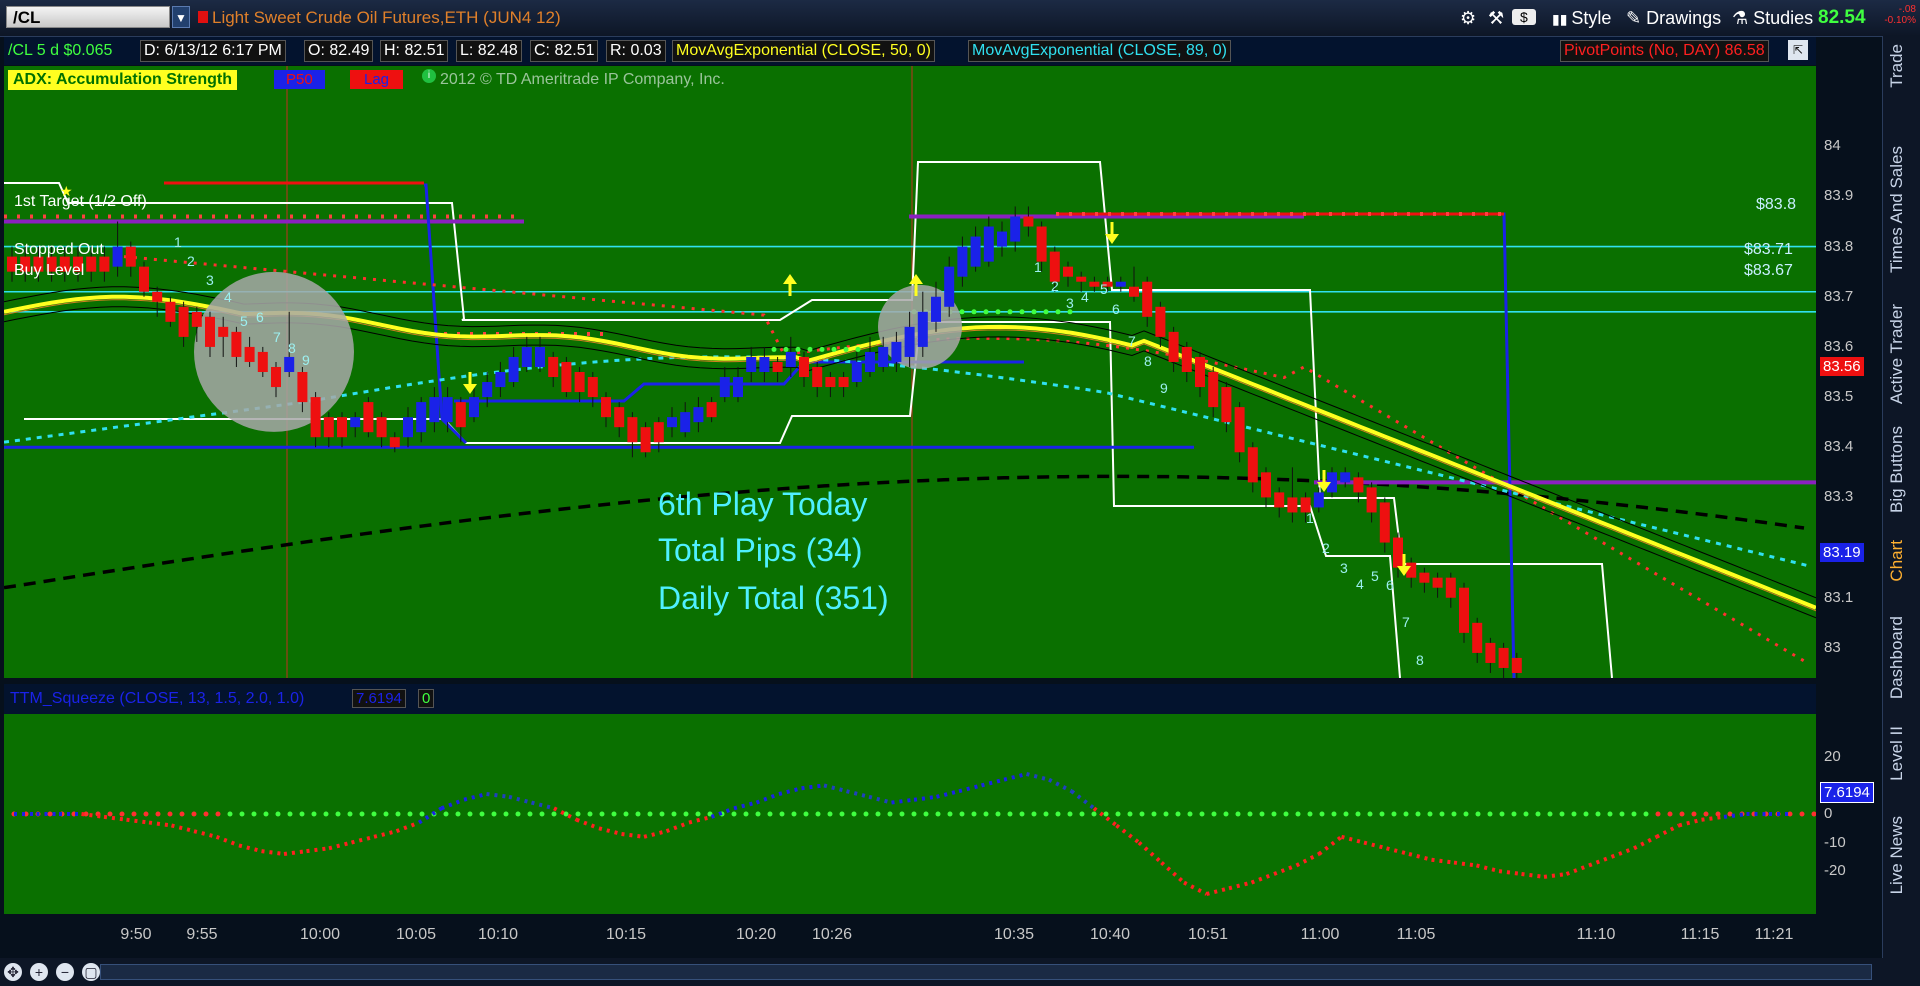 This screenshot has height=986, width=1920. What do you see at coordinates (1496, 18) in the screenshot?
I see `wrench-icon: ⚒` at bounding box center [1496, 18].